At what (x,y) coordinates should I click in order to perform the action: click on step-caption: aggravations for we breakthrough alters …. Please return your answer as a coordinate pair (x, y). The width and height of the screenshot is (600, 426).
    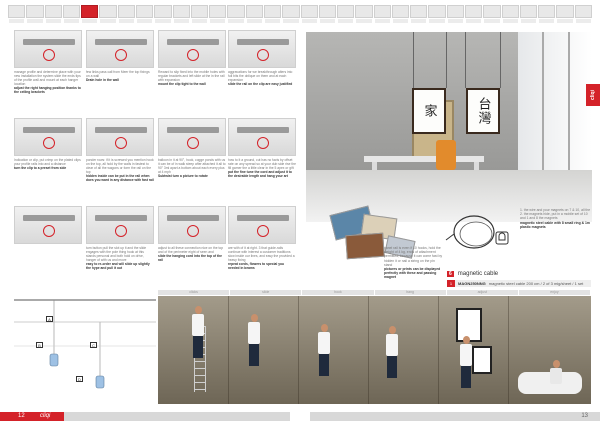
    Looking at the image, I should click on (260, 78).